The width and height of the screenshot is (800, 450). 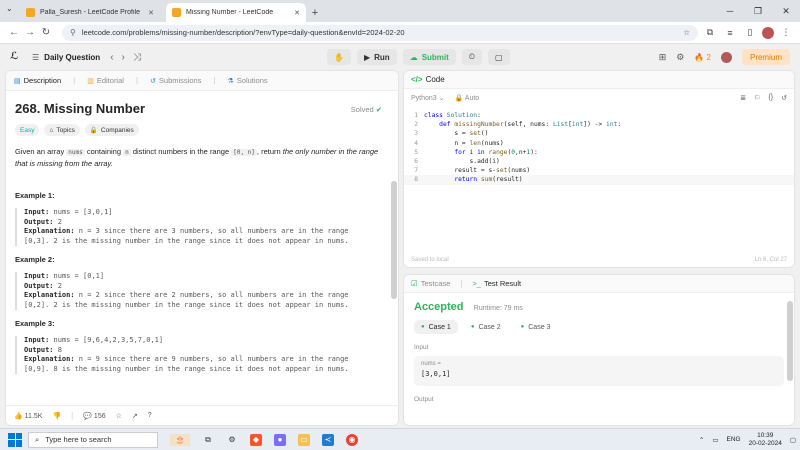 What do you see at coordinates (208, 440) in the screenshot?
I see `task-view-icon: ⧉` at bounding box center [208, 440].